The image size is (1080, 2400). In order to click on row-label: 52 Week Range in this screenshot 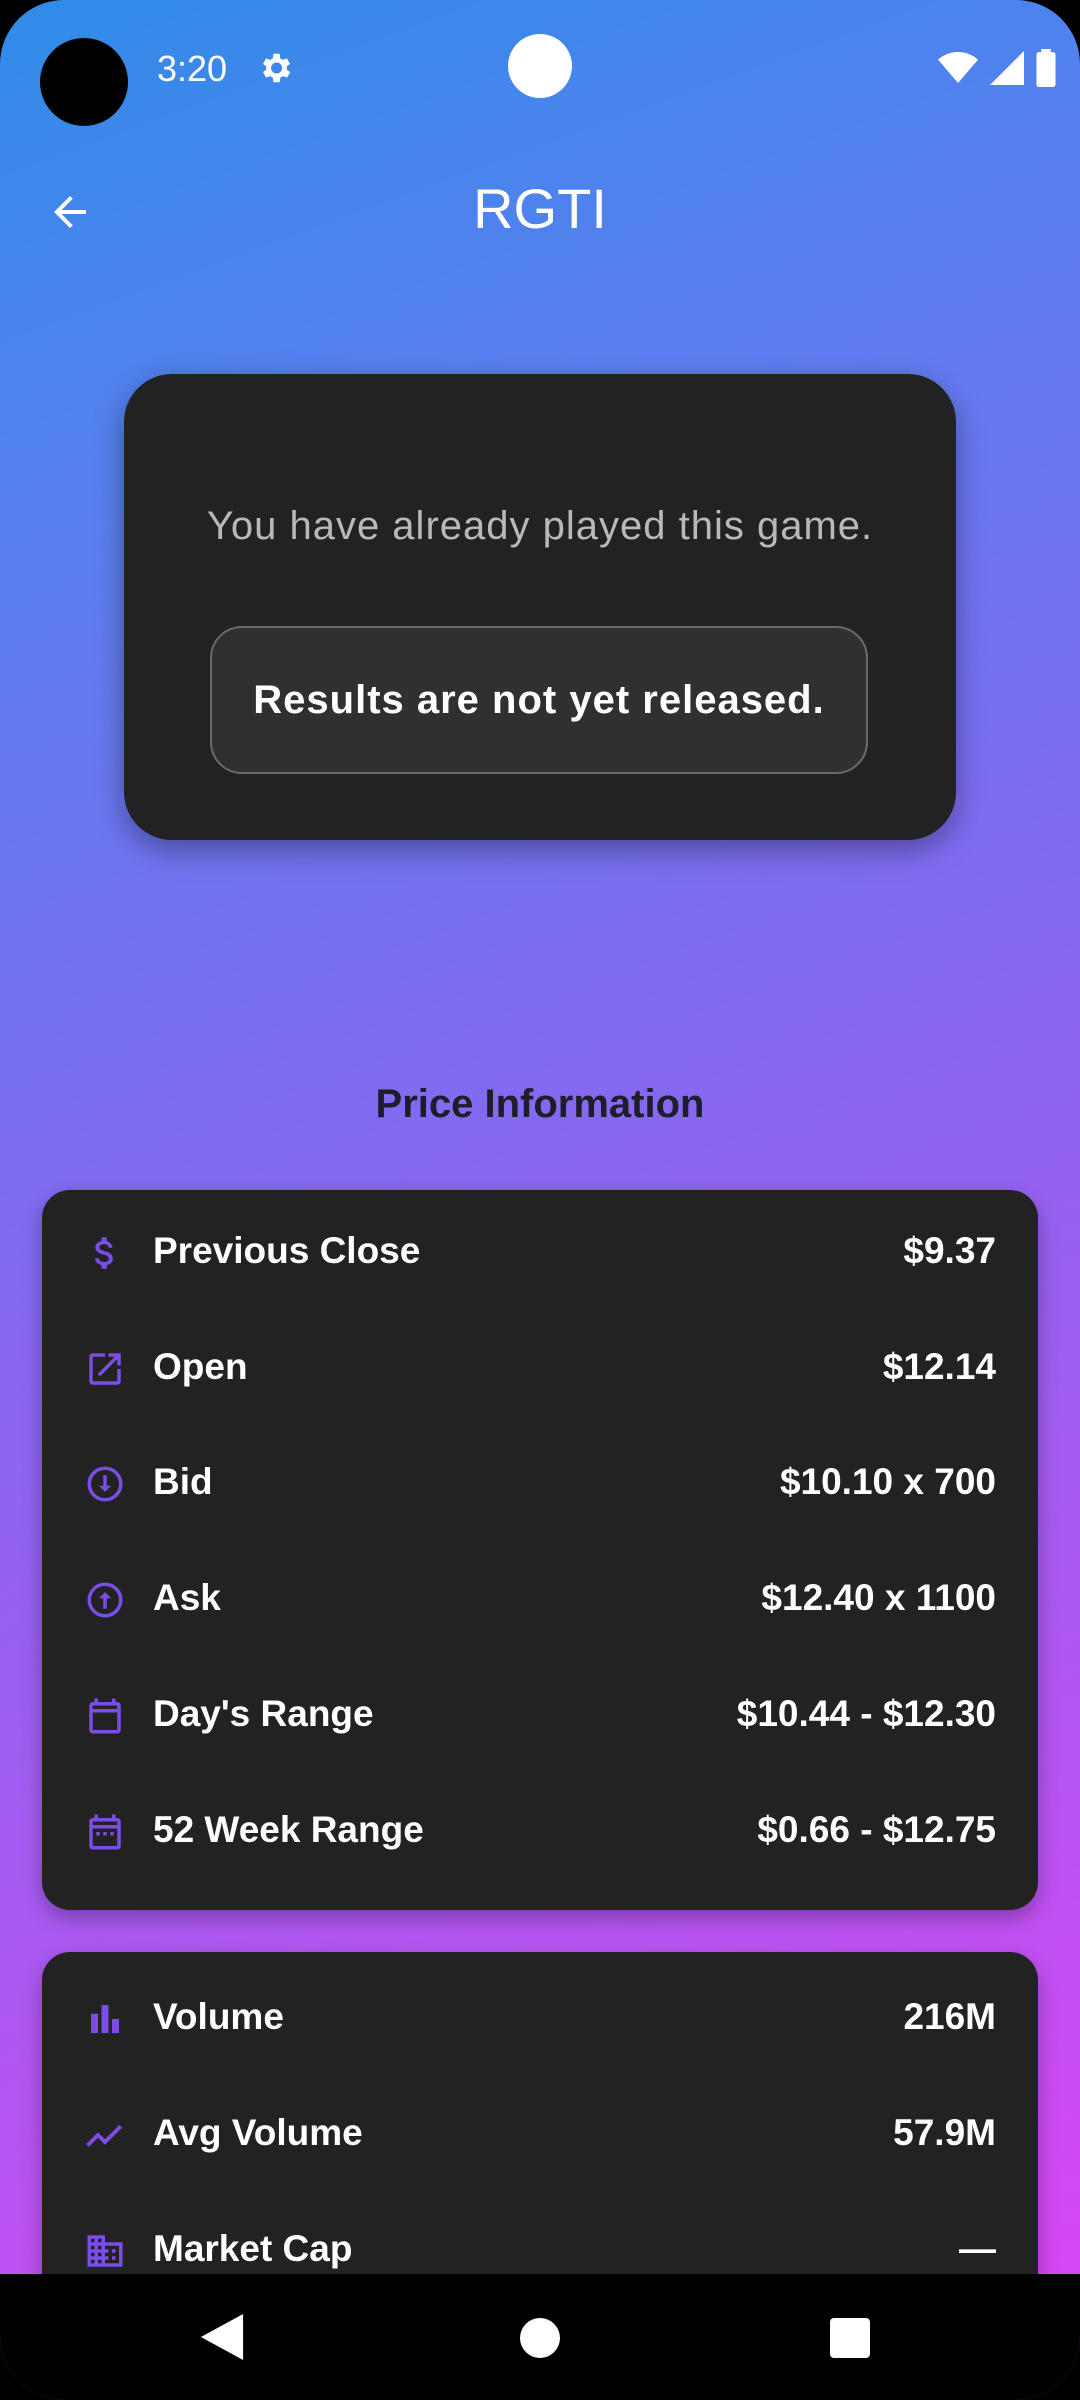, I will do `click(288, 1829)`.